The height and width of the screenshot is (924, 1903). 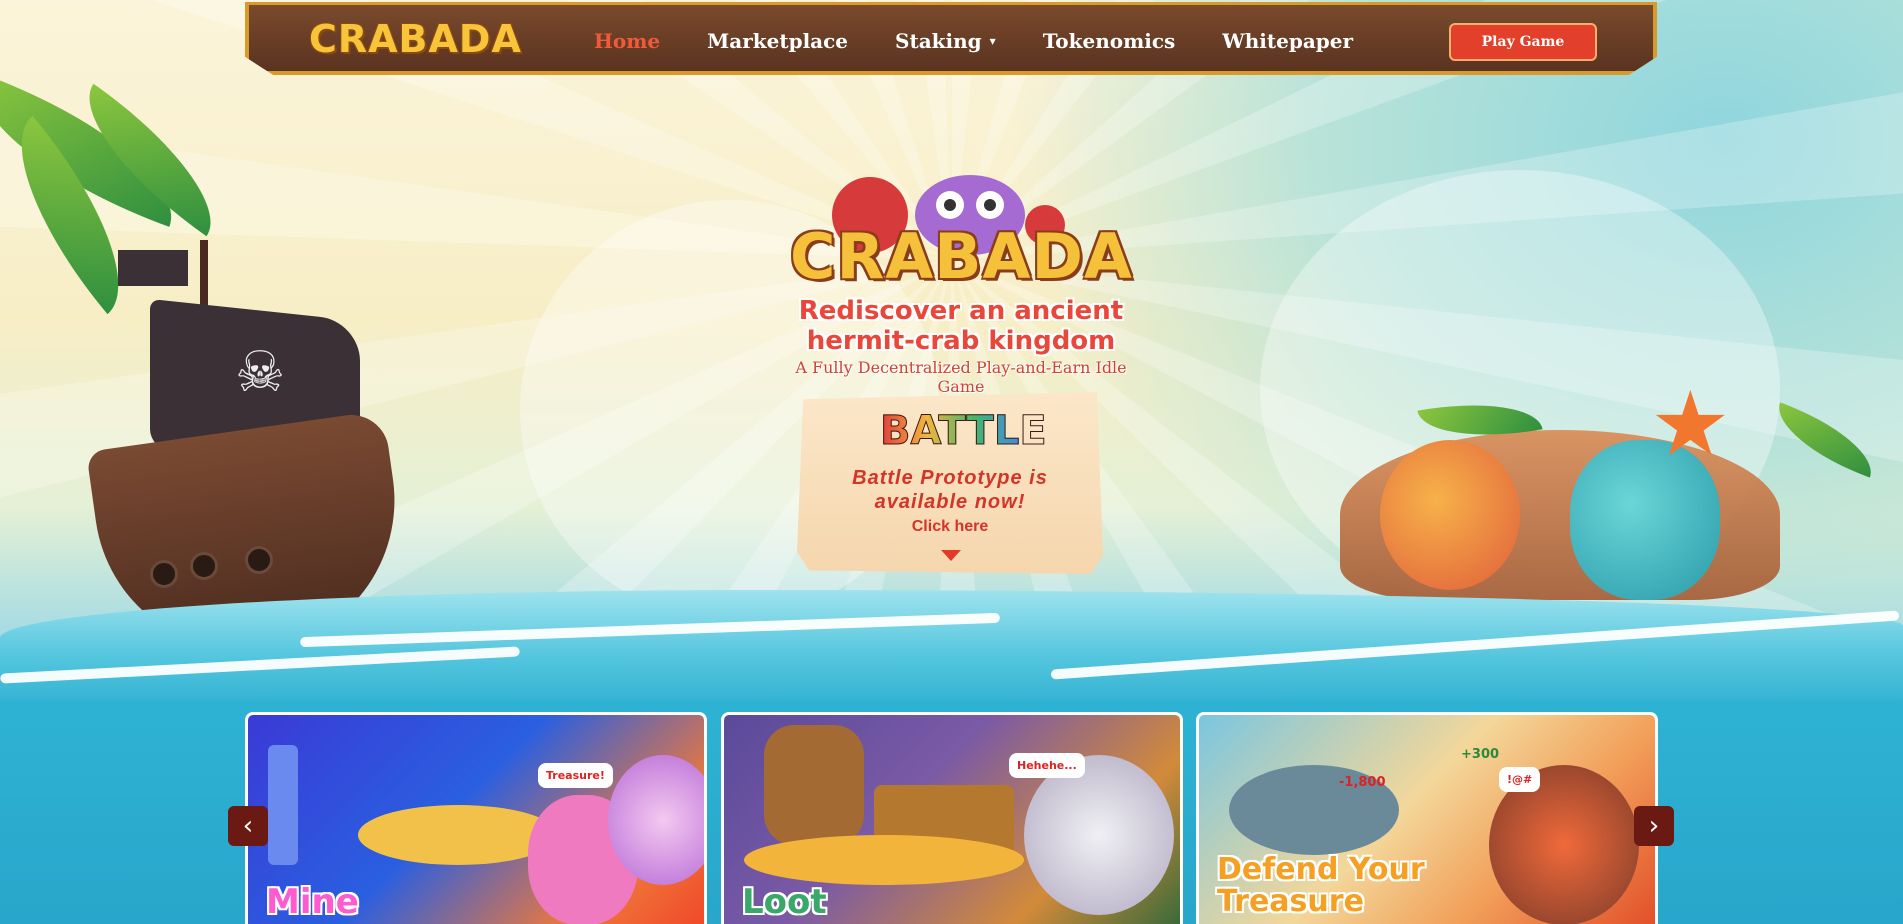 I want to click on nav-tokenomics-label: Tokenomics, so click(x=1109, y=41).